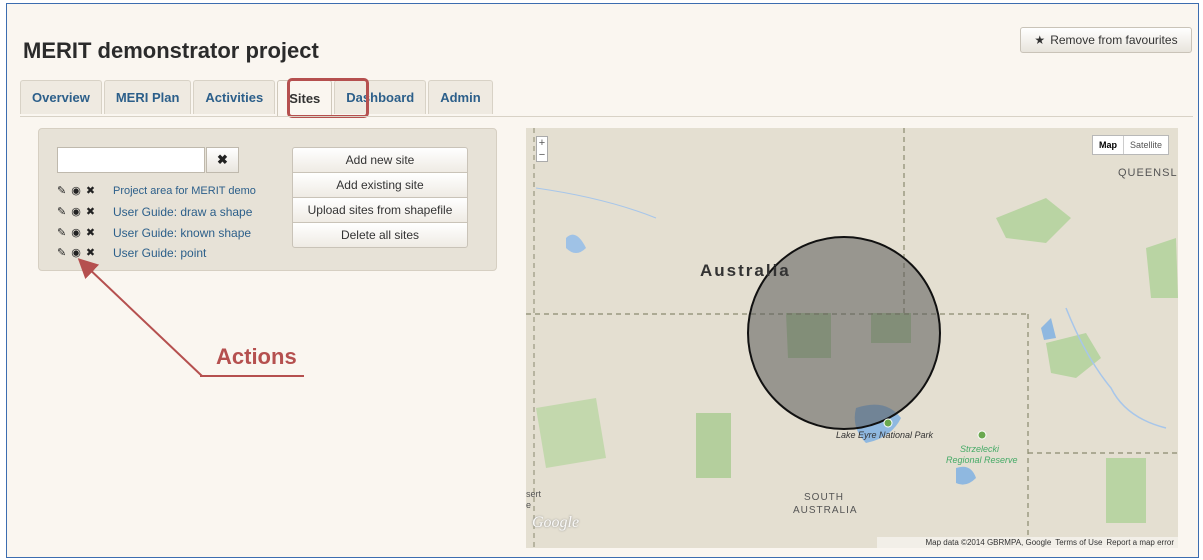 The image size is (1203, 560). Describe the element at coordinates (1140, 542) in the screenshot. I see `report-map-error-link: Report a map error` at that location.